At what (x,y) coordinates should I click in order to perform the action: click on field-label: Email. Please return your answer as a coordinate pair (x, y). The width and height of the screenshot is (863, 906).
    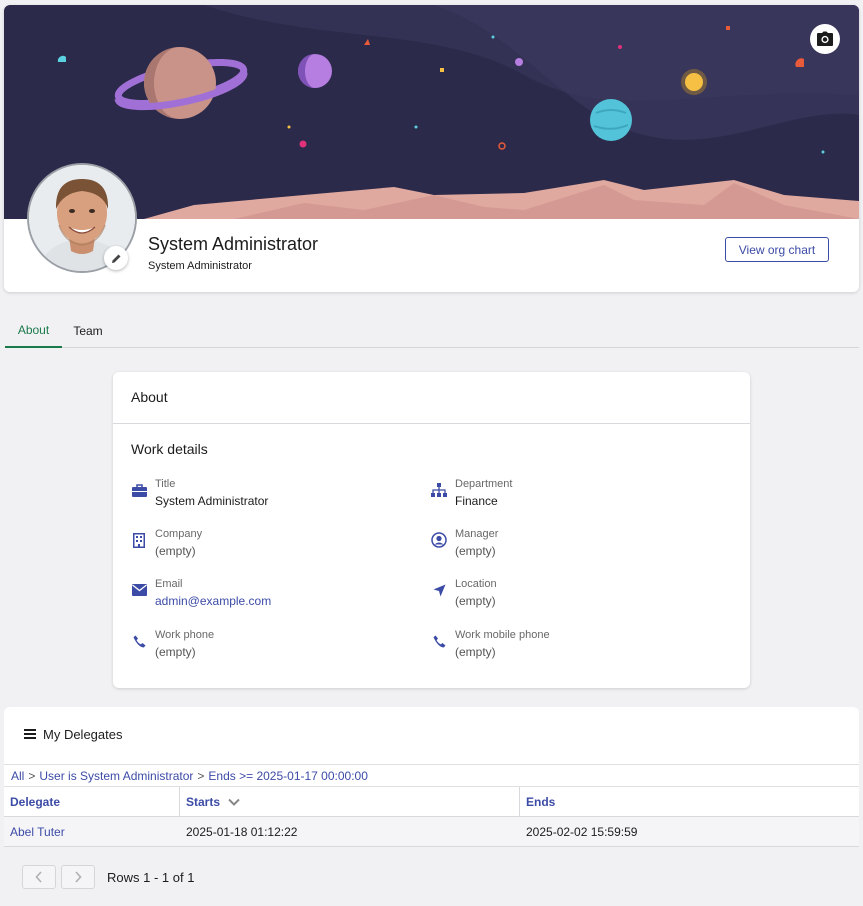
    Looking at the image, I should click on (169, 584).